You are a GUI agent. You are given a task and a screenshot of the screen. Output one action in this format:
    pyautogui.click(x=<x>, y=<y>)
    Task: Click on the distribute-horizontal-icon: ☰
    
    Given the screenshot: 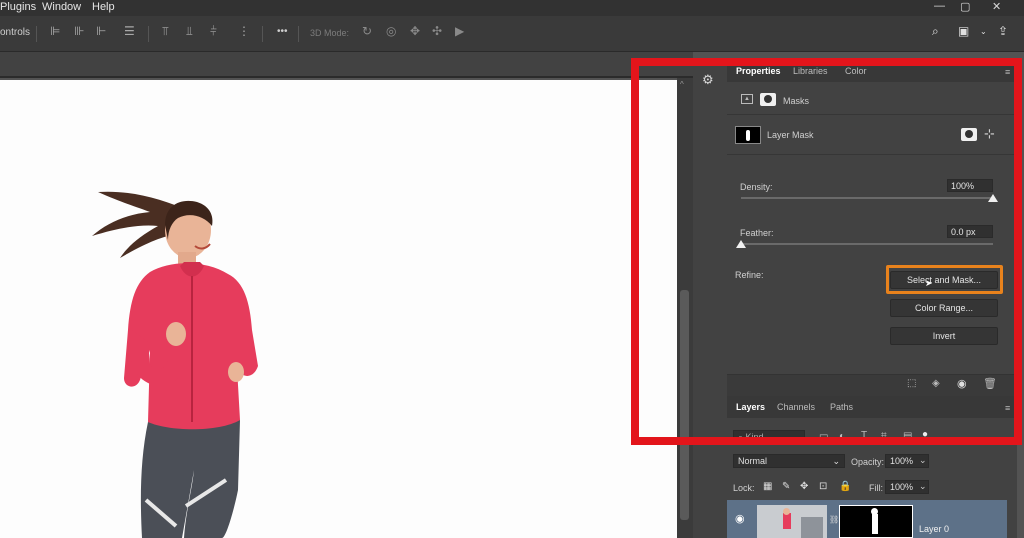 What is the action you would take?
    pyautogui.click(x=129, y=31)
    